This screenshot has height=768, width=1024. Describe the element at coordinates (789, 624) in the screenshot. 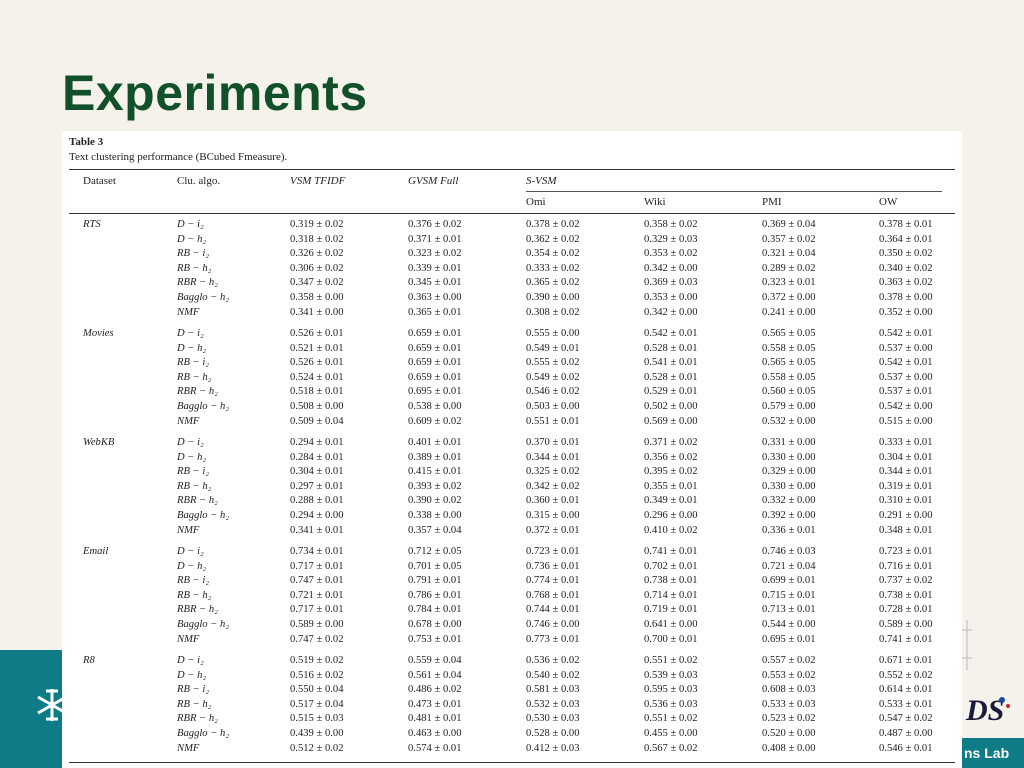

I see `table-cell: 0.544 ± 0.00` at that location.